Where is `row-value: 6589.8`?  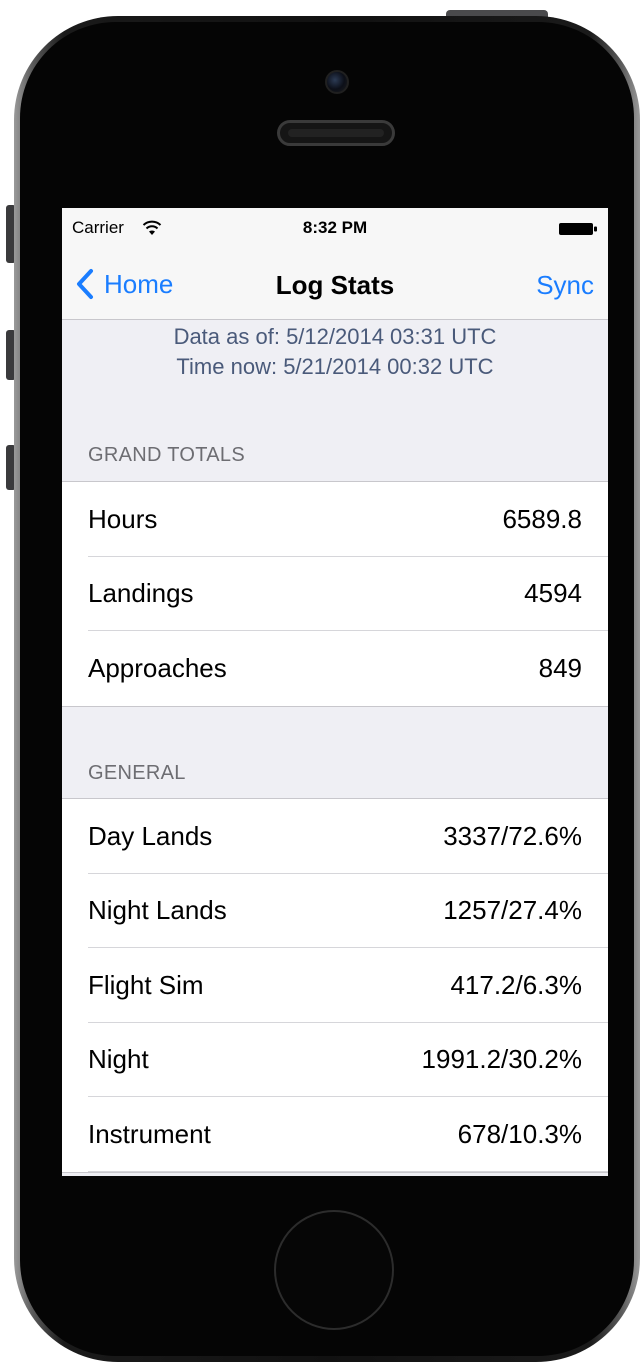
row-value: 6589.8 is located at coordinates (542, 518).